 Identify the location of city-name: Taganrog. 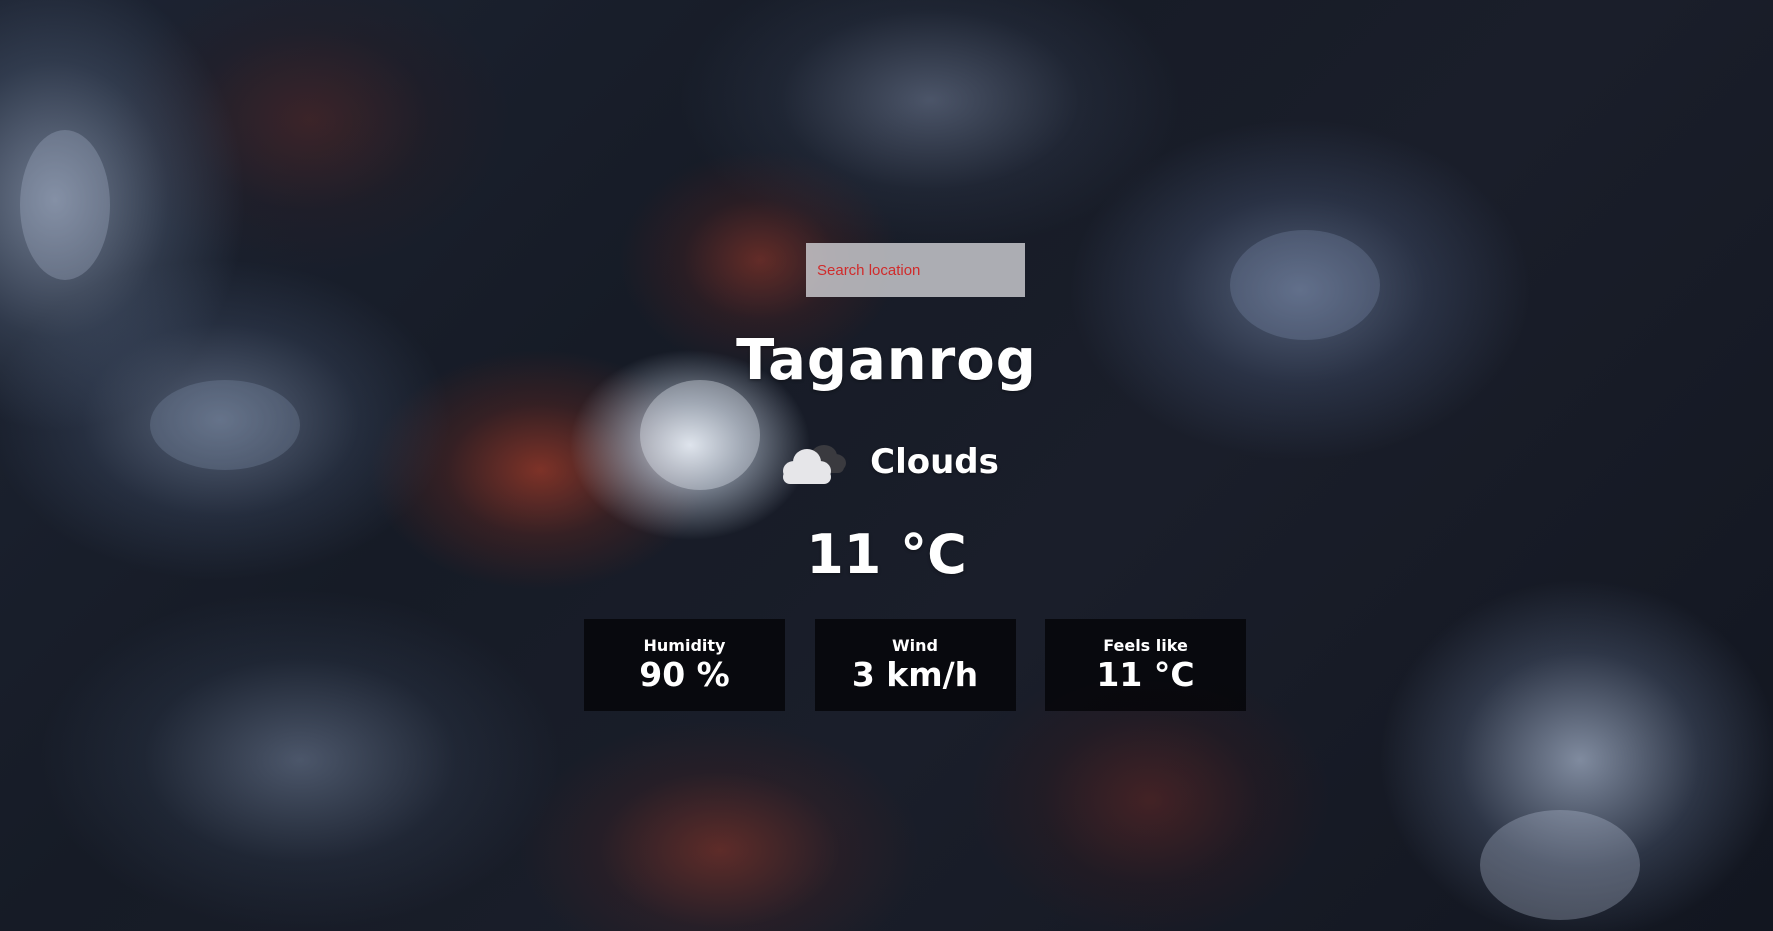
(886, 360).